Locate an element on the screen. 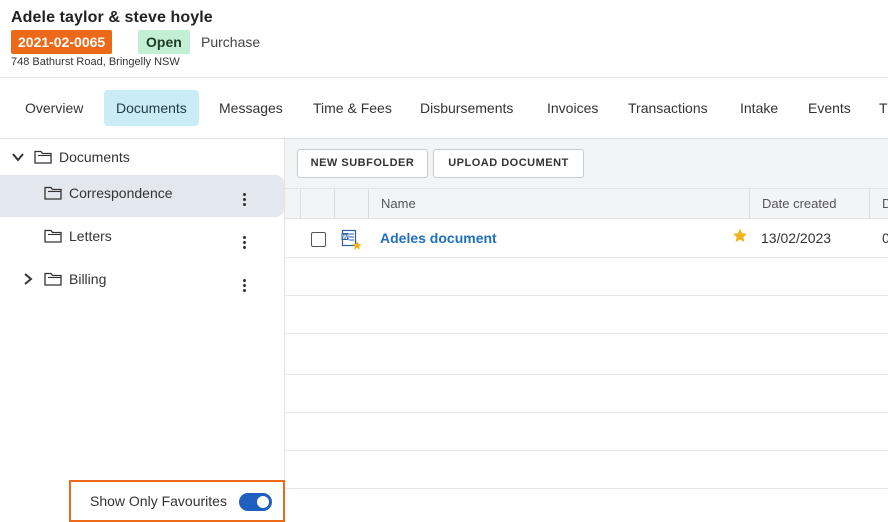 The height and width of the screenshot is (522, 888). tab-disbursements: Disbursements is located at coordinates (466, 108).